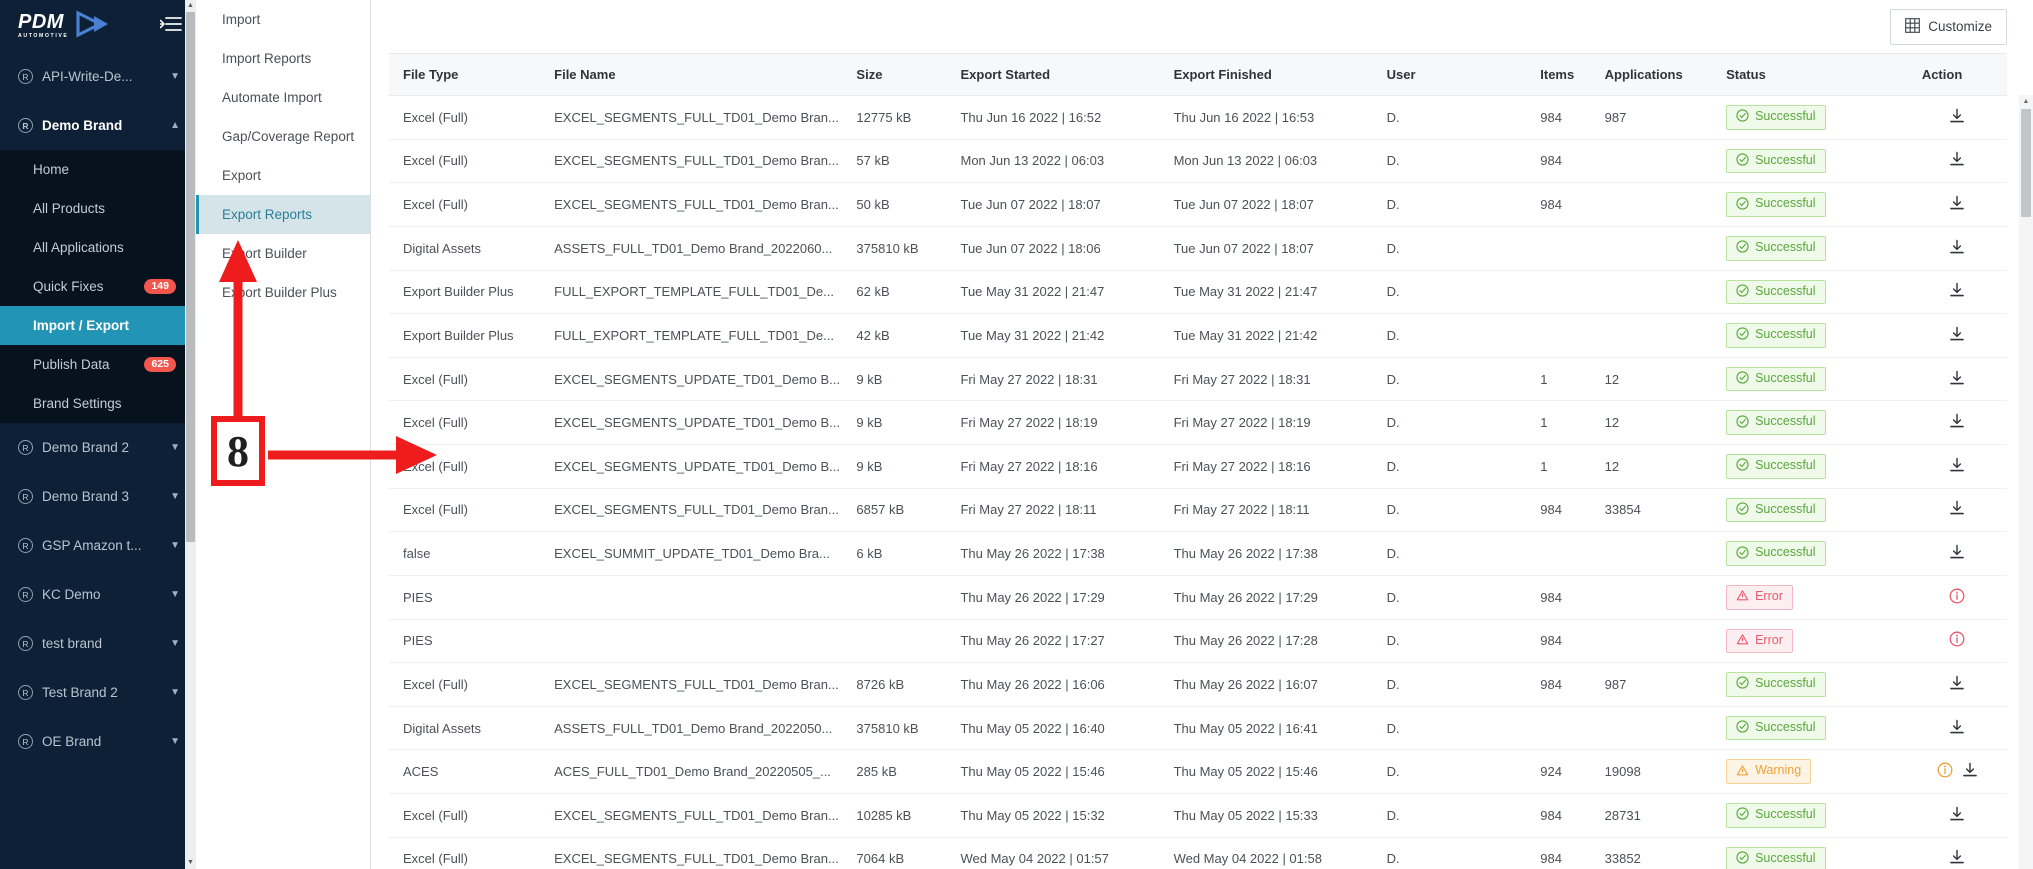  I want to click on column-header-user: User, so click(1449, 74).